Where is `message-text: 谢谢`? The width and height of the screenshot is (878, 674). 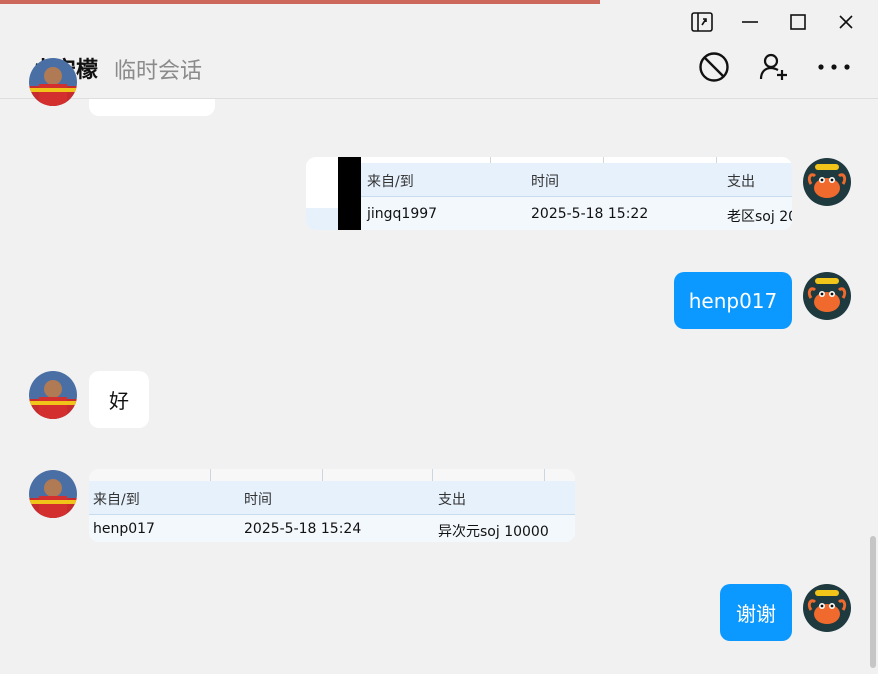 message-text: 谢谢 is located at coordinates (756, 614).